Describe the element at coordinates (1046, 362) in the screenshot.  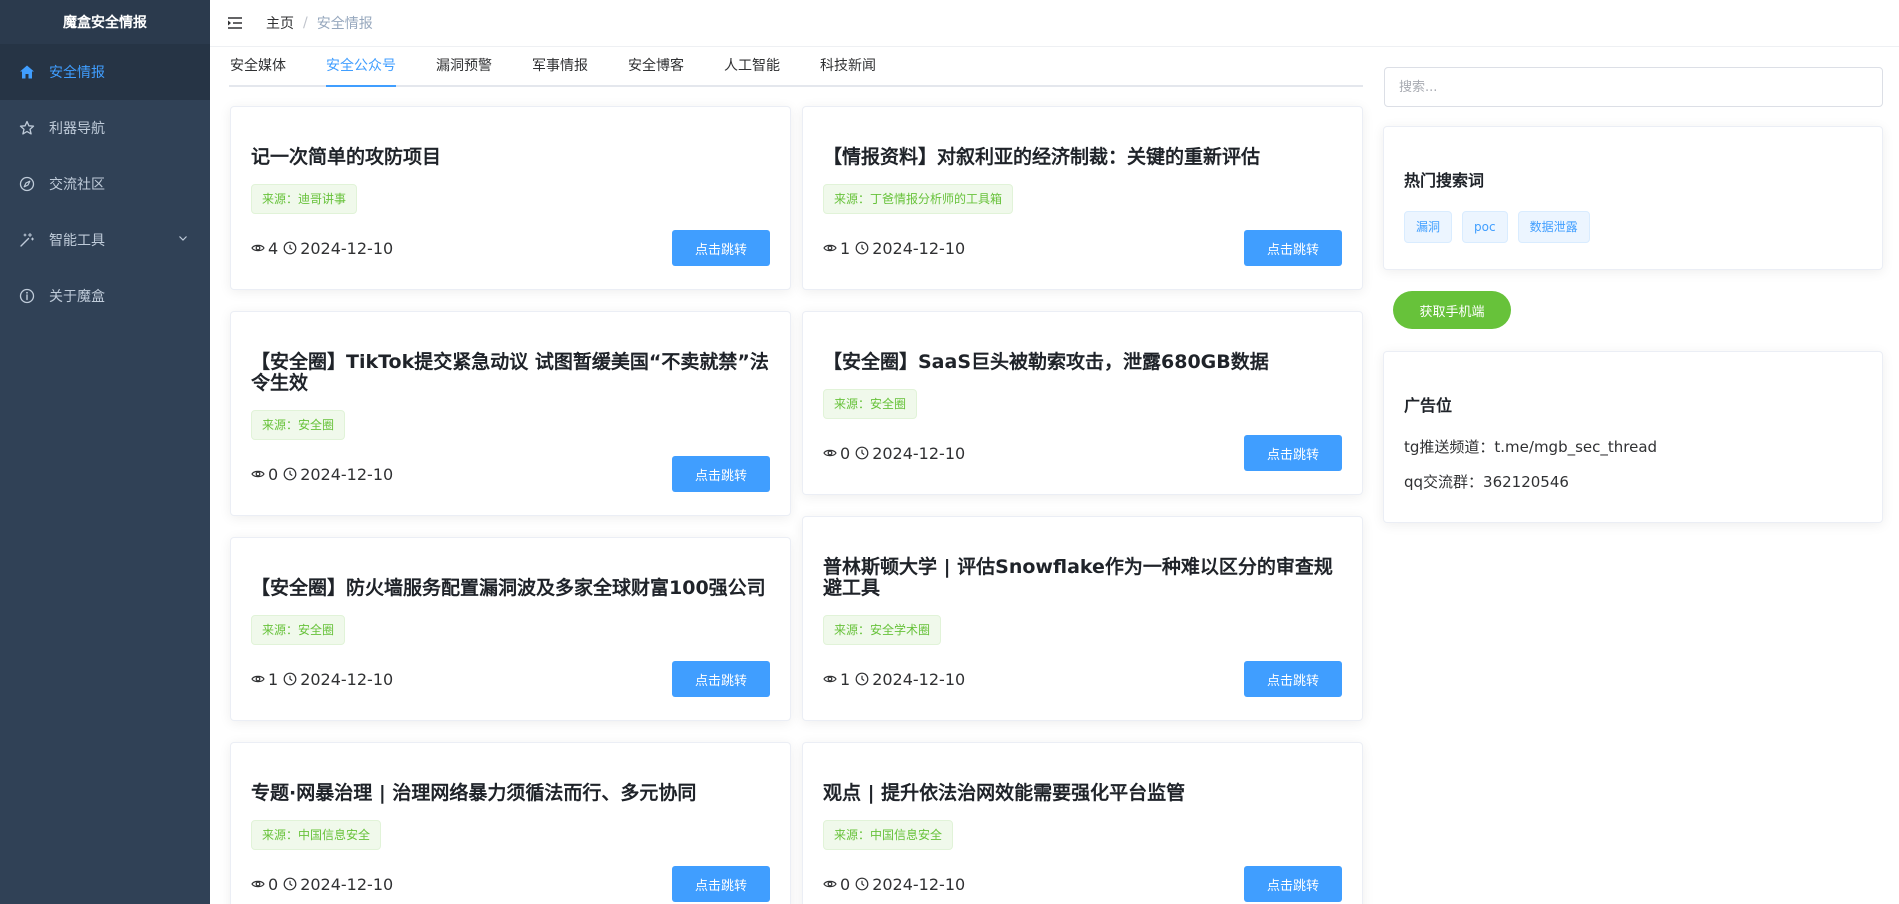
I see `article-title: 【安全圈】SaaS巨头被勒索攻击，泄露680GB数据` at that location.